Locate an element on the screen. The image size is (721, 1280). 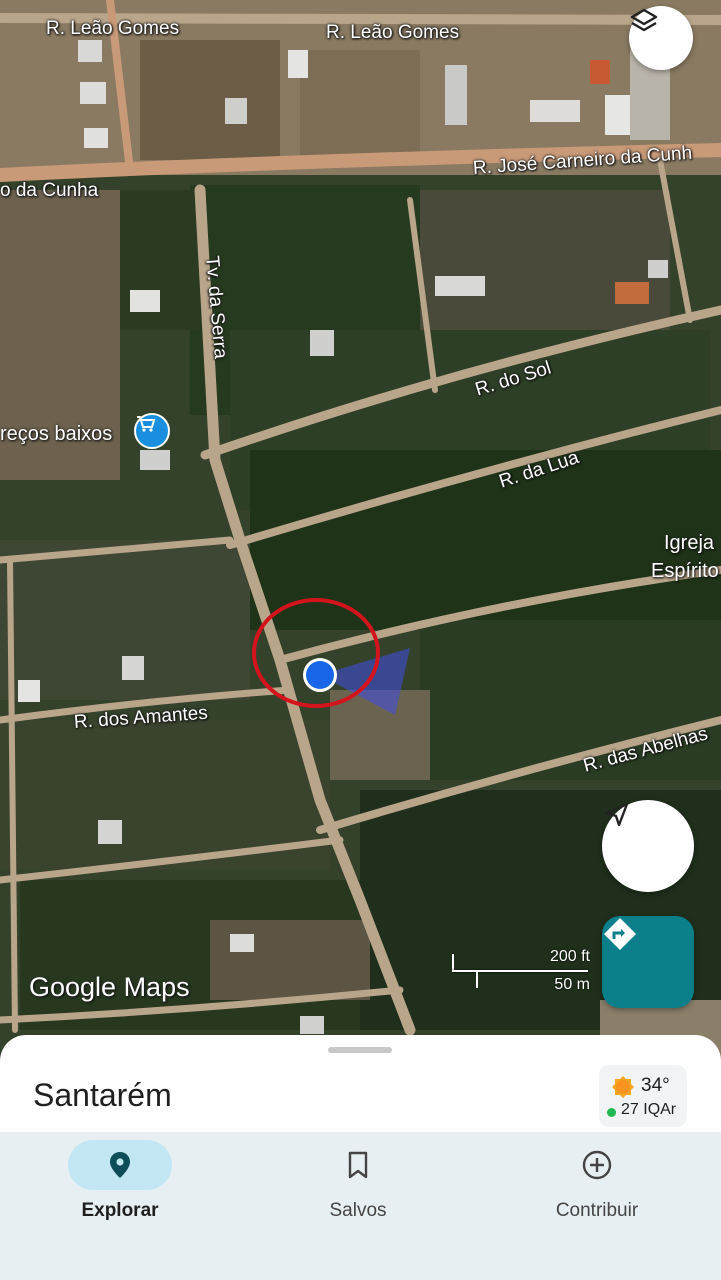
nav-item-explorar: Explorar is located at coordinates (120, 1182).